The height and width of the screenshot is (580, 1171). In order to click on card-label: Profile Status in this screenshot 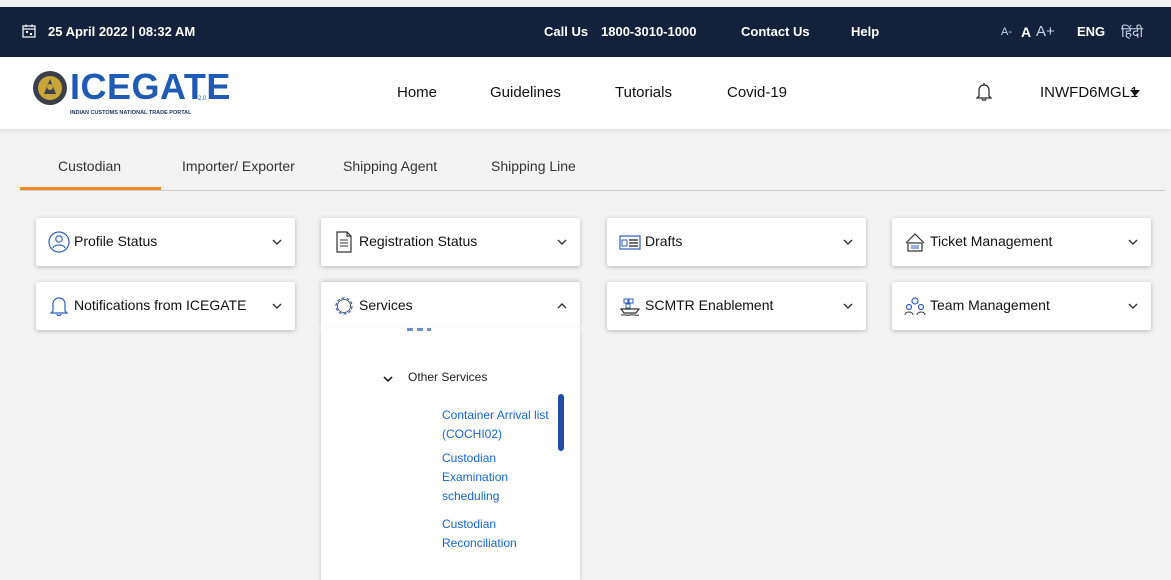, I will do `click(116, 241)`.